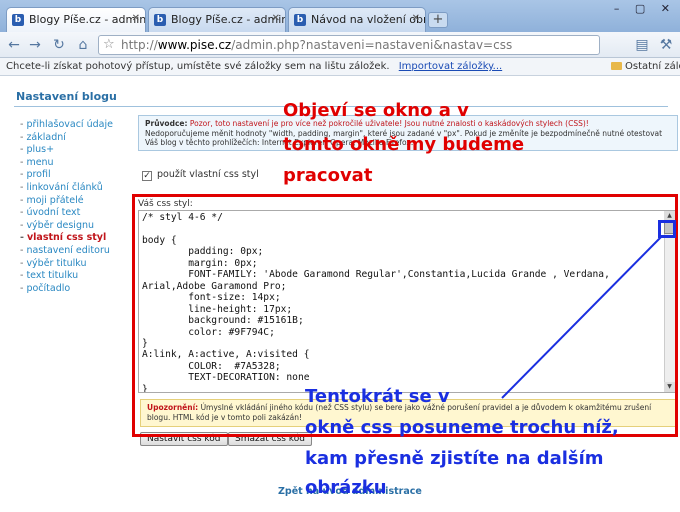 The height and width of the screenshot is (512, 680). What do you see at coordinates (55, 200) in the screenshot?
I see `sidebar-item-label: moji přátelé` at bounding box center [55, 200].